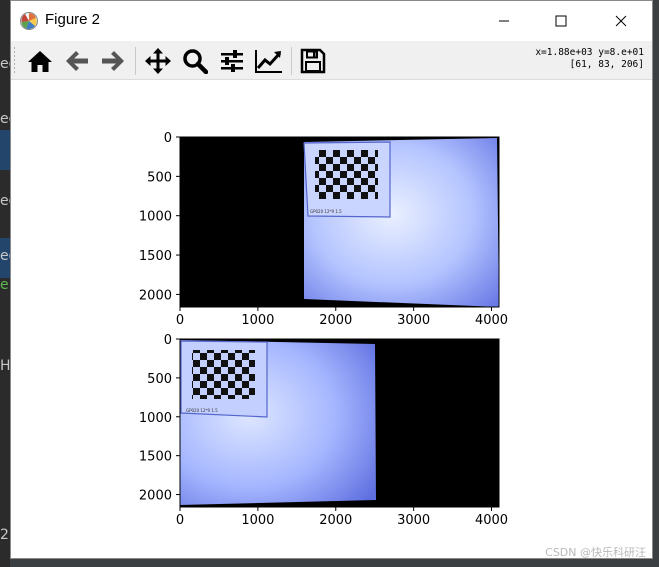 The image size is (659, 567). I want to click on title-bar: Figure 2, so click(331, 21).